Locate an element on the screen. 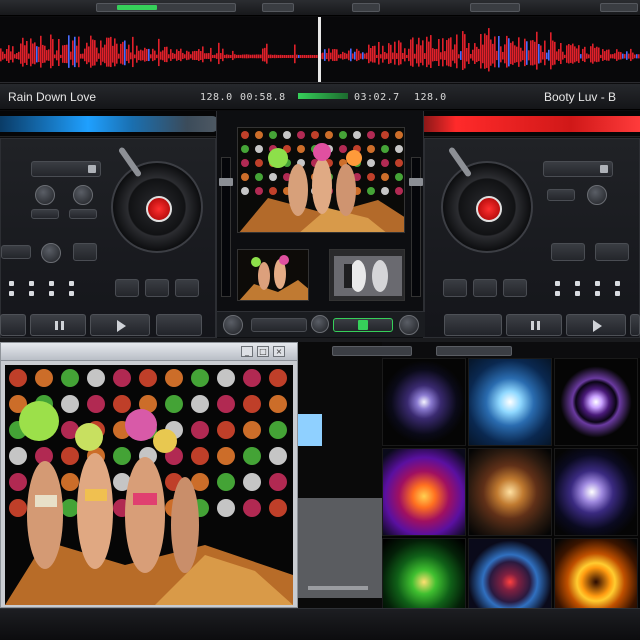 The width and height of the screenshot is (640, 640). video-fx-selector is located at coordinates (279, 325).